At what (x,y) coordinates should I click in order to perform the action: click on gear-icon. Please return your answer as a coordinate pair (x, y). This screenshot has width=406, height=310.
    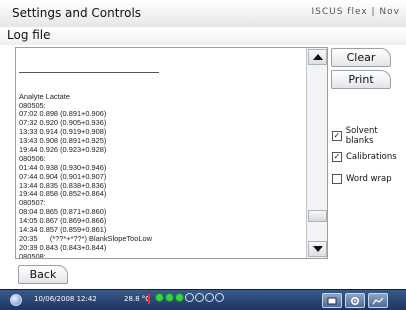
    Looking at the image, I should click on (355, 300).